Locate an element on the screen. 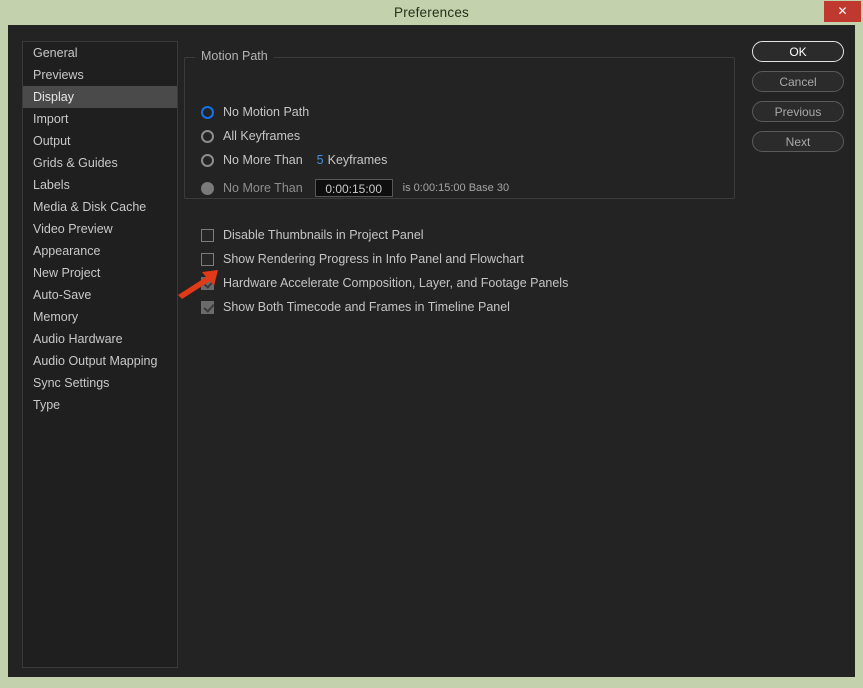 The height and width of the screenshot is (688, 863). checkbox-label: Disable Thumbnails in Project Panel is located at coordinates (323, 235).